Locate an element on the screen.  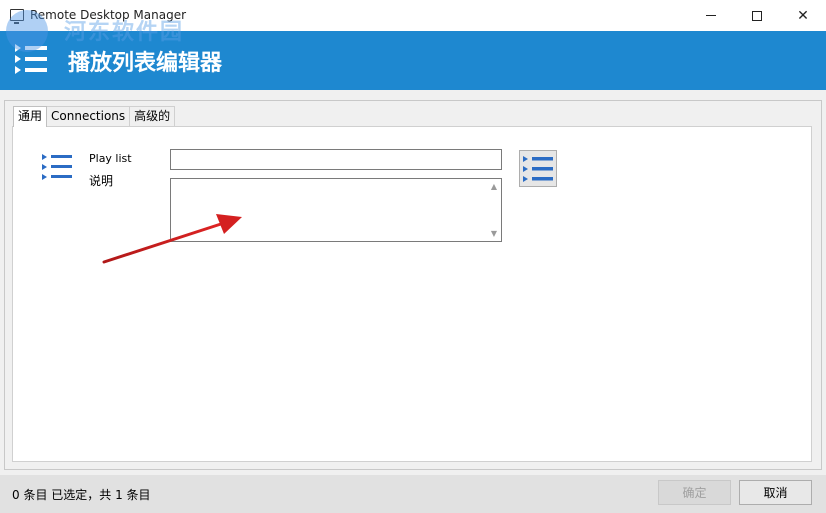
tab-connections: Connections is located at coordinates (88, 116).